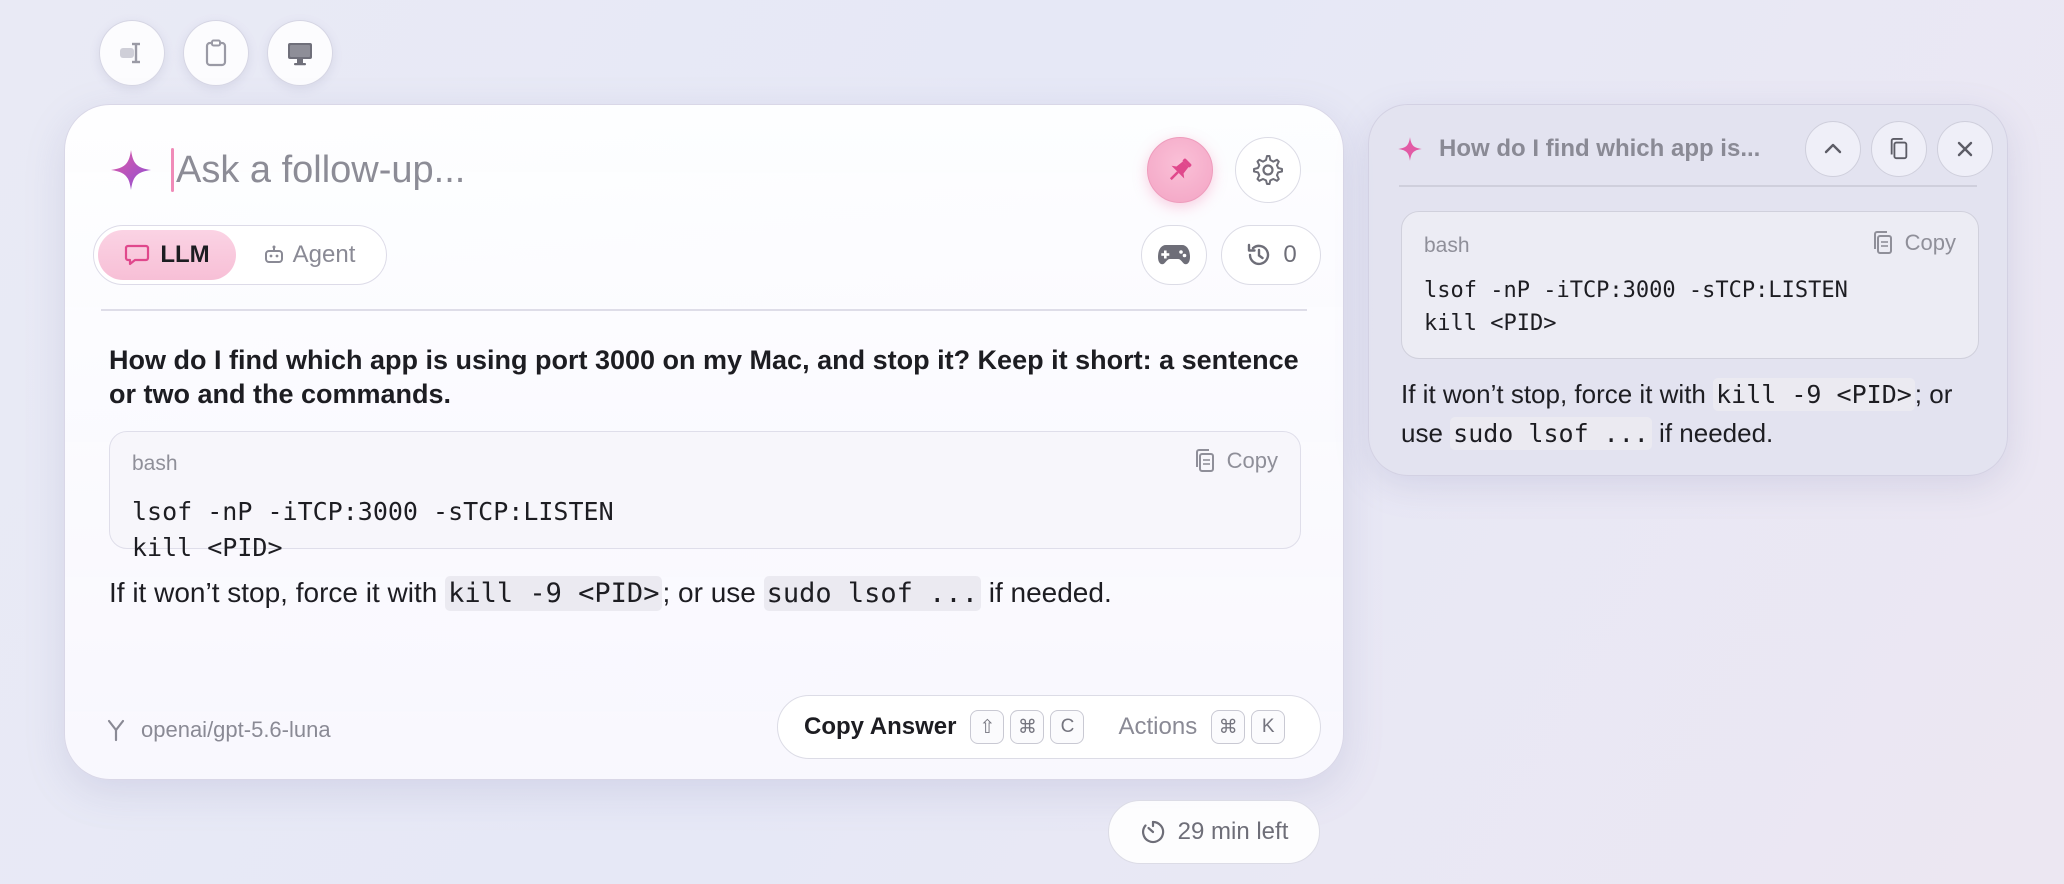  I want to click on pin-button, so click(1180, 170).